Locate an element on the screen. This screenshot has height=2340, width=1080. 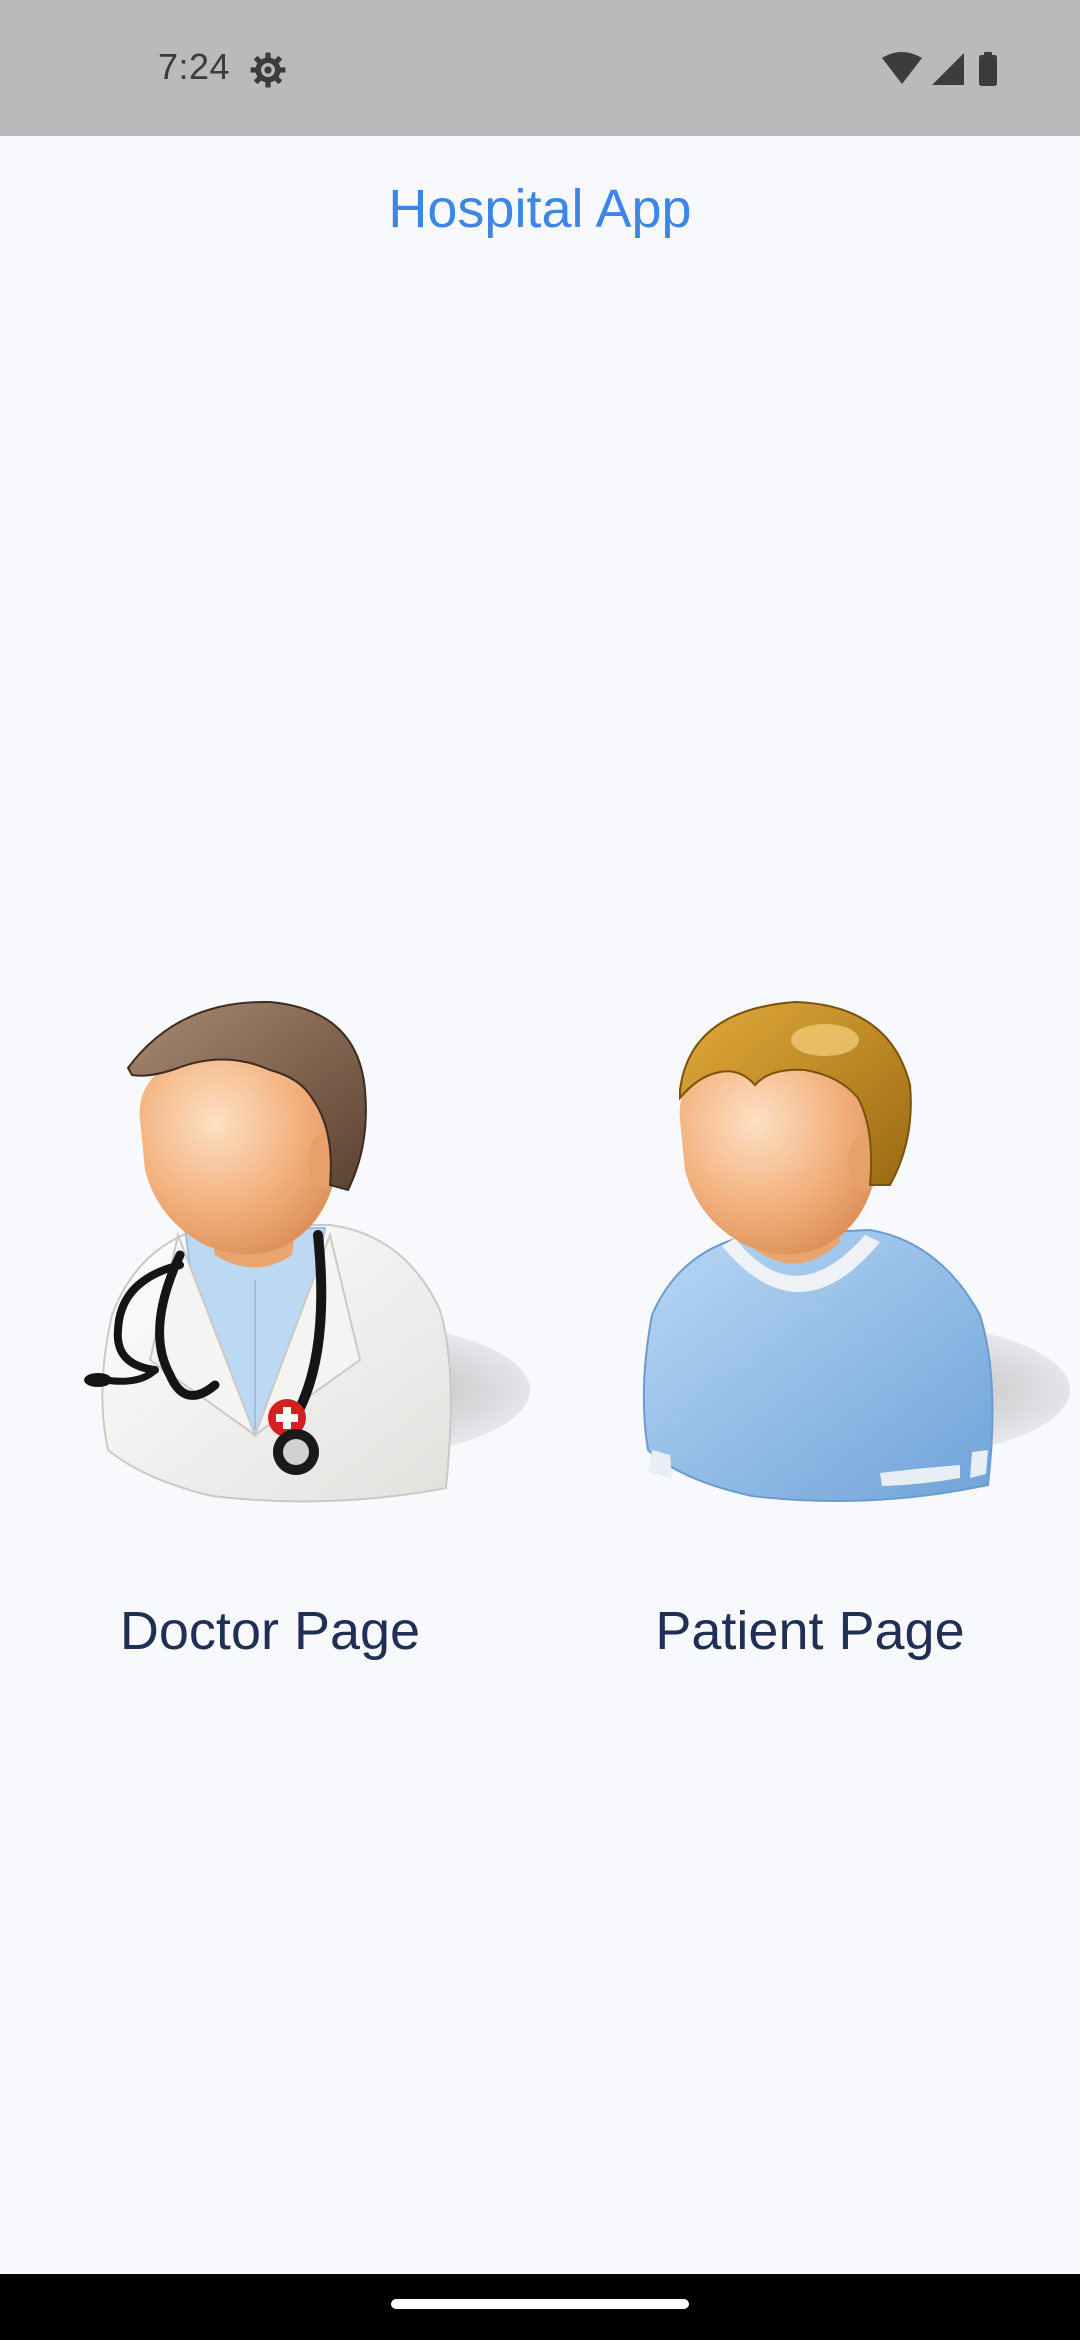
wifi-icon is located at coordinates (902, 68).